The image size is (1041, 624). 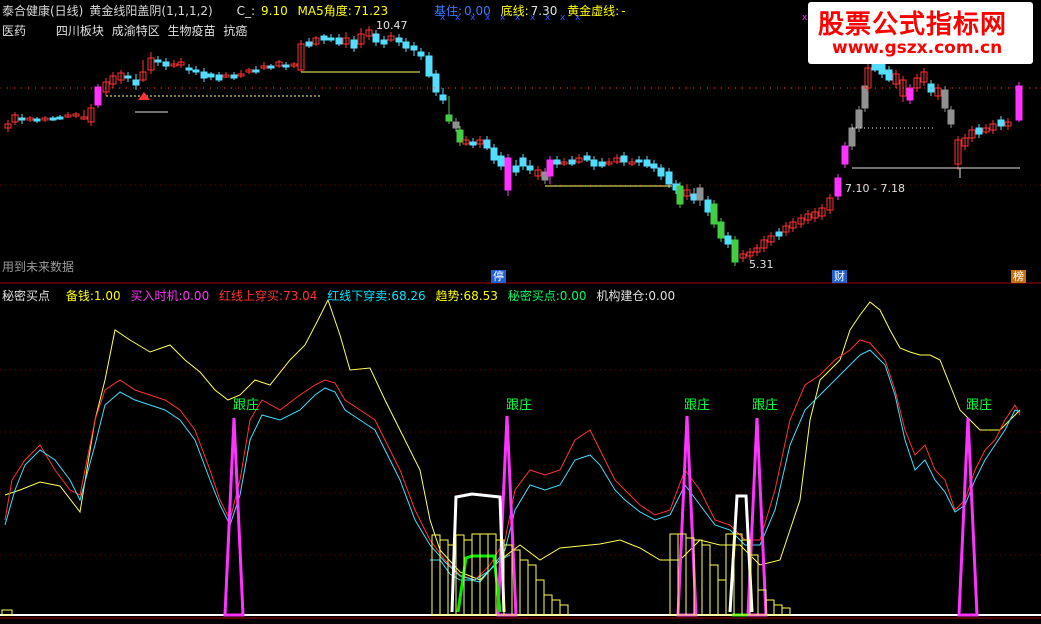 I want to click on ind-label-beiqian: 备钱:, so click(x=79, y=296).